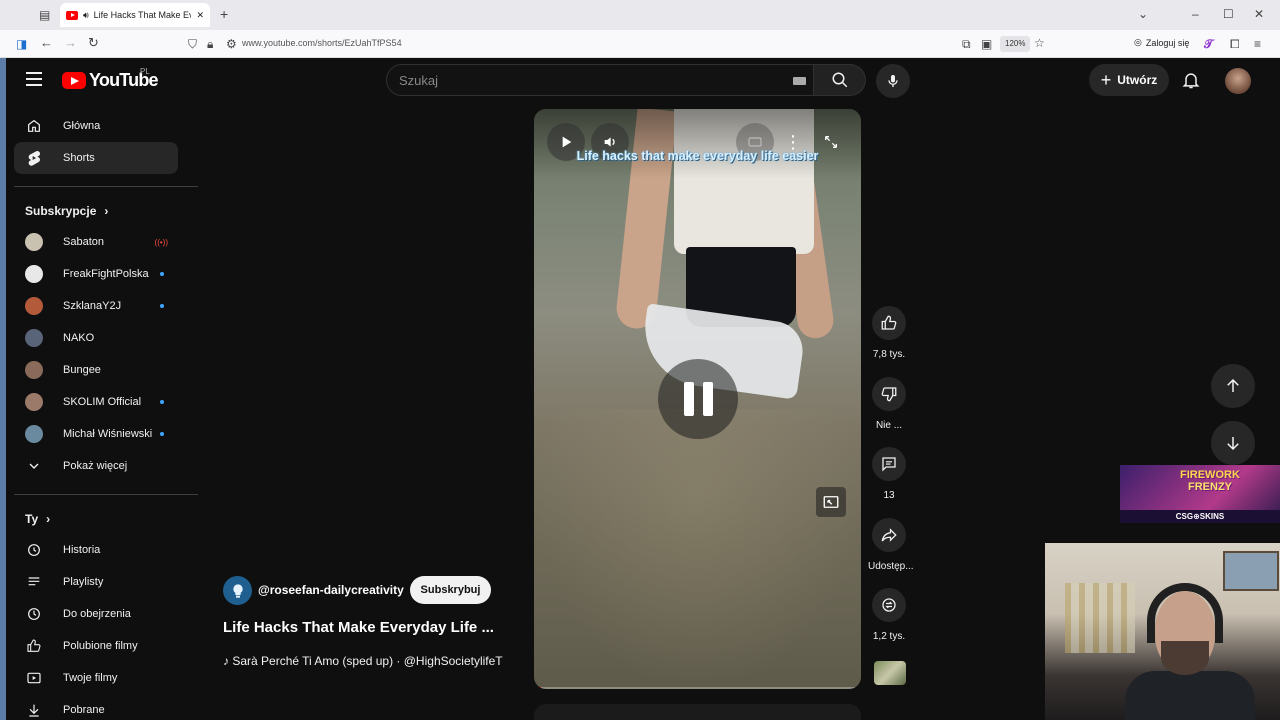 The image size is (1280, 720). I want to click on video-frame, so click(697, 549).